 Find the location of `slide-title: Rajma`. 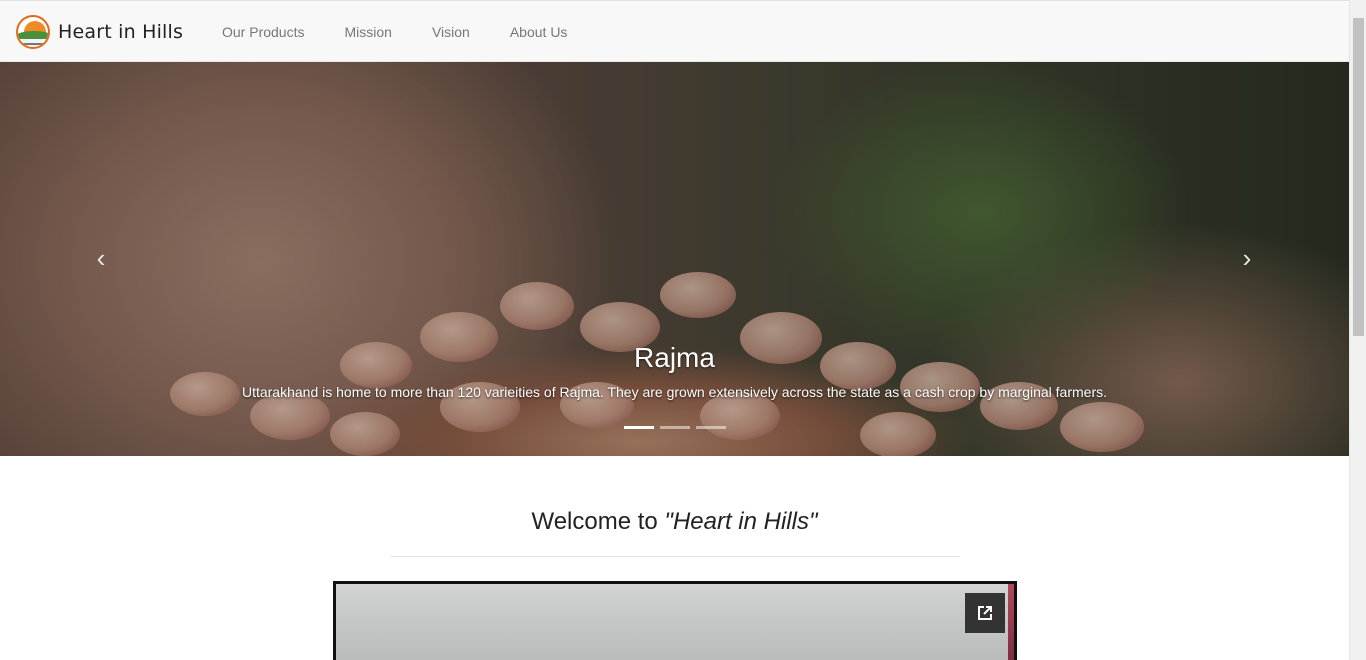

slide-title: Rajma is located at coordinates (674, 357).